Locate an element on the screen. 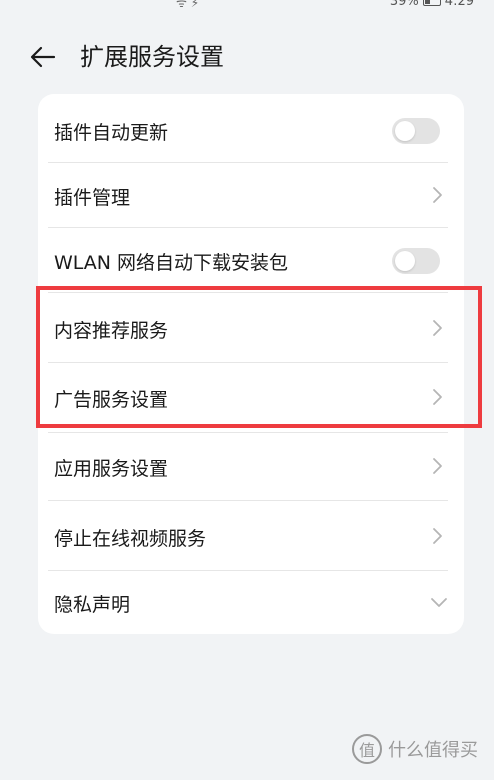  setting-plugin-auto-update: 插件自动更新 is located at coordinates (259, 130).